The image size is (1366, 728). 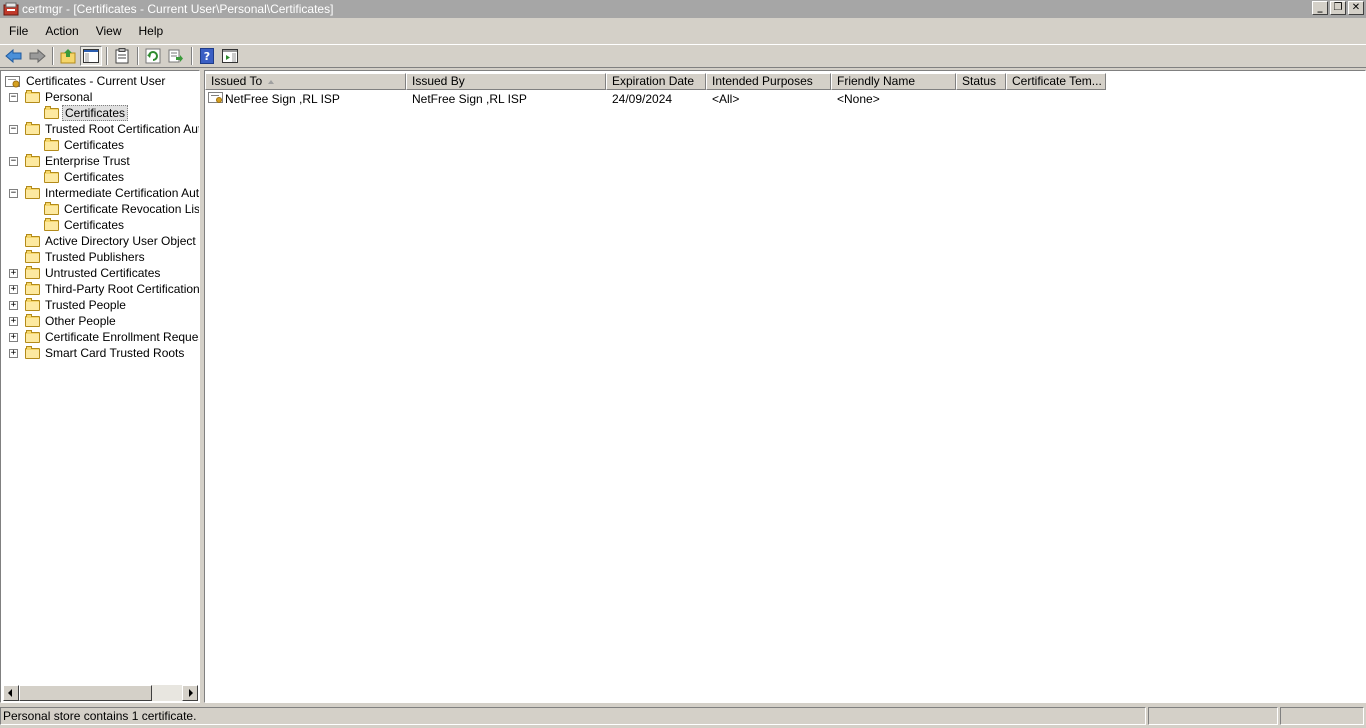 I want to click on tree-item: − Intermediate Certification Autho, so click(x=100, y=193).